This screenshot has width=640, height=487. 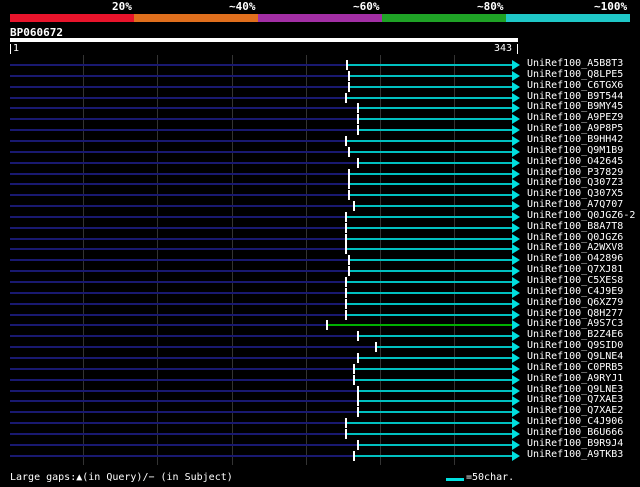 What do you see at coordinates (575, 85) in the screenshot?
I see `hit-label: UniRef100_C6TGX6` at bounding box center [575, 85].